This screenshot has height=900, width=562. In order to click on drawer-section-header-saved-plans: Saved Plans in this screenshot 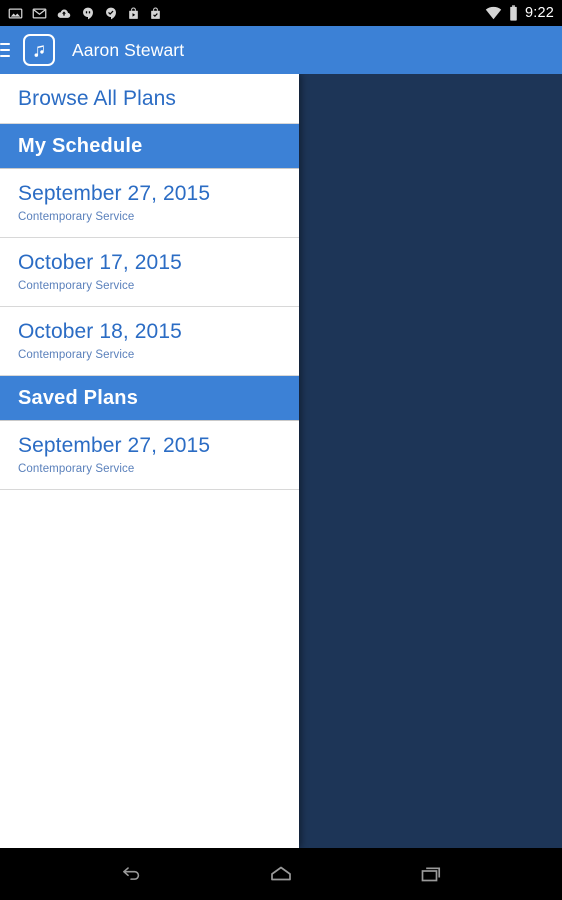, I will do `click(149, 398)`.